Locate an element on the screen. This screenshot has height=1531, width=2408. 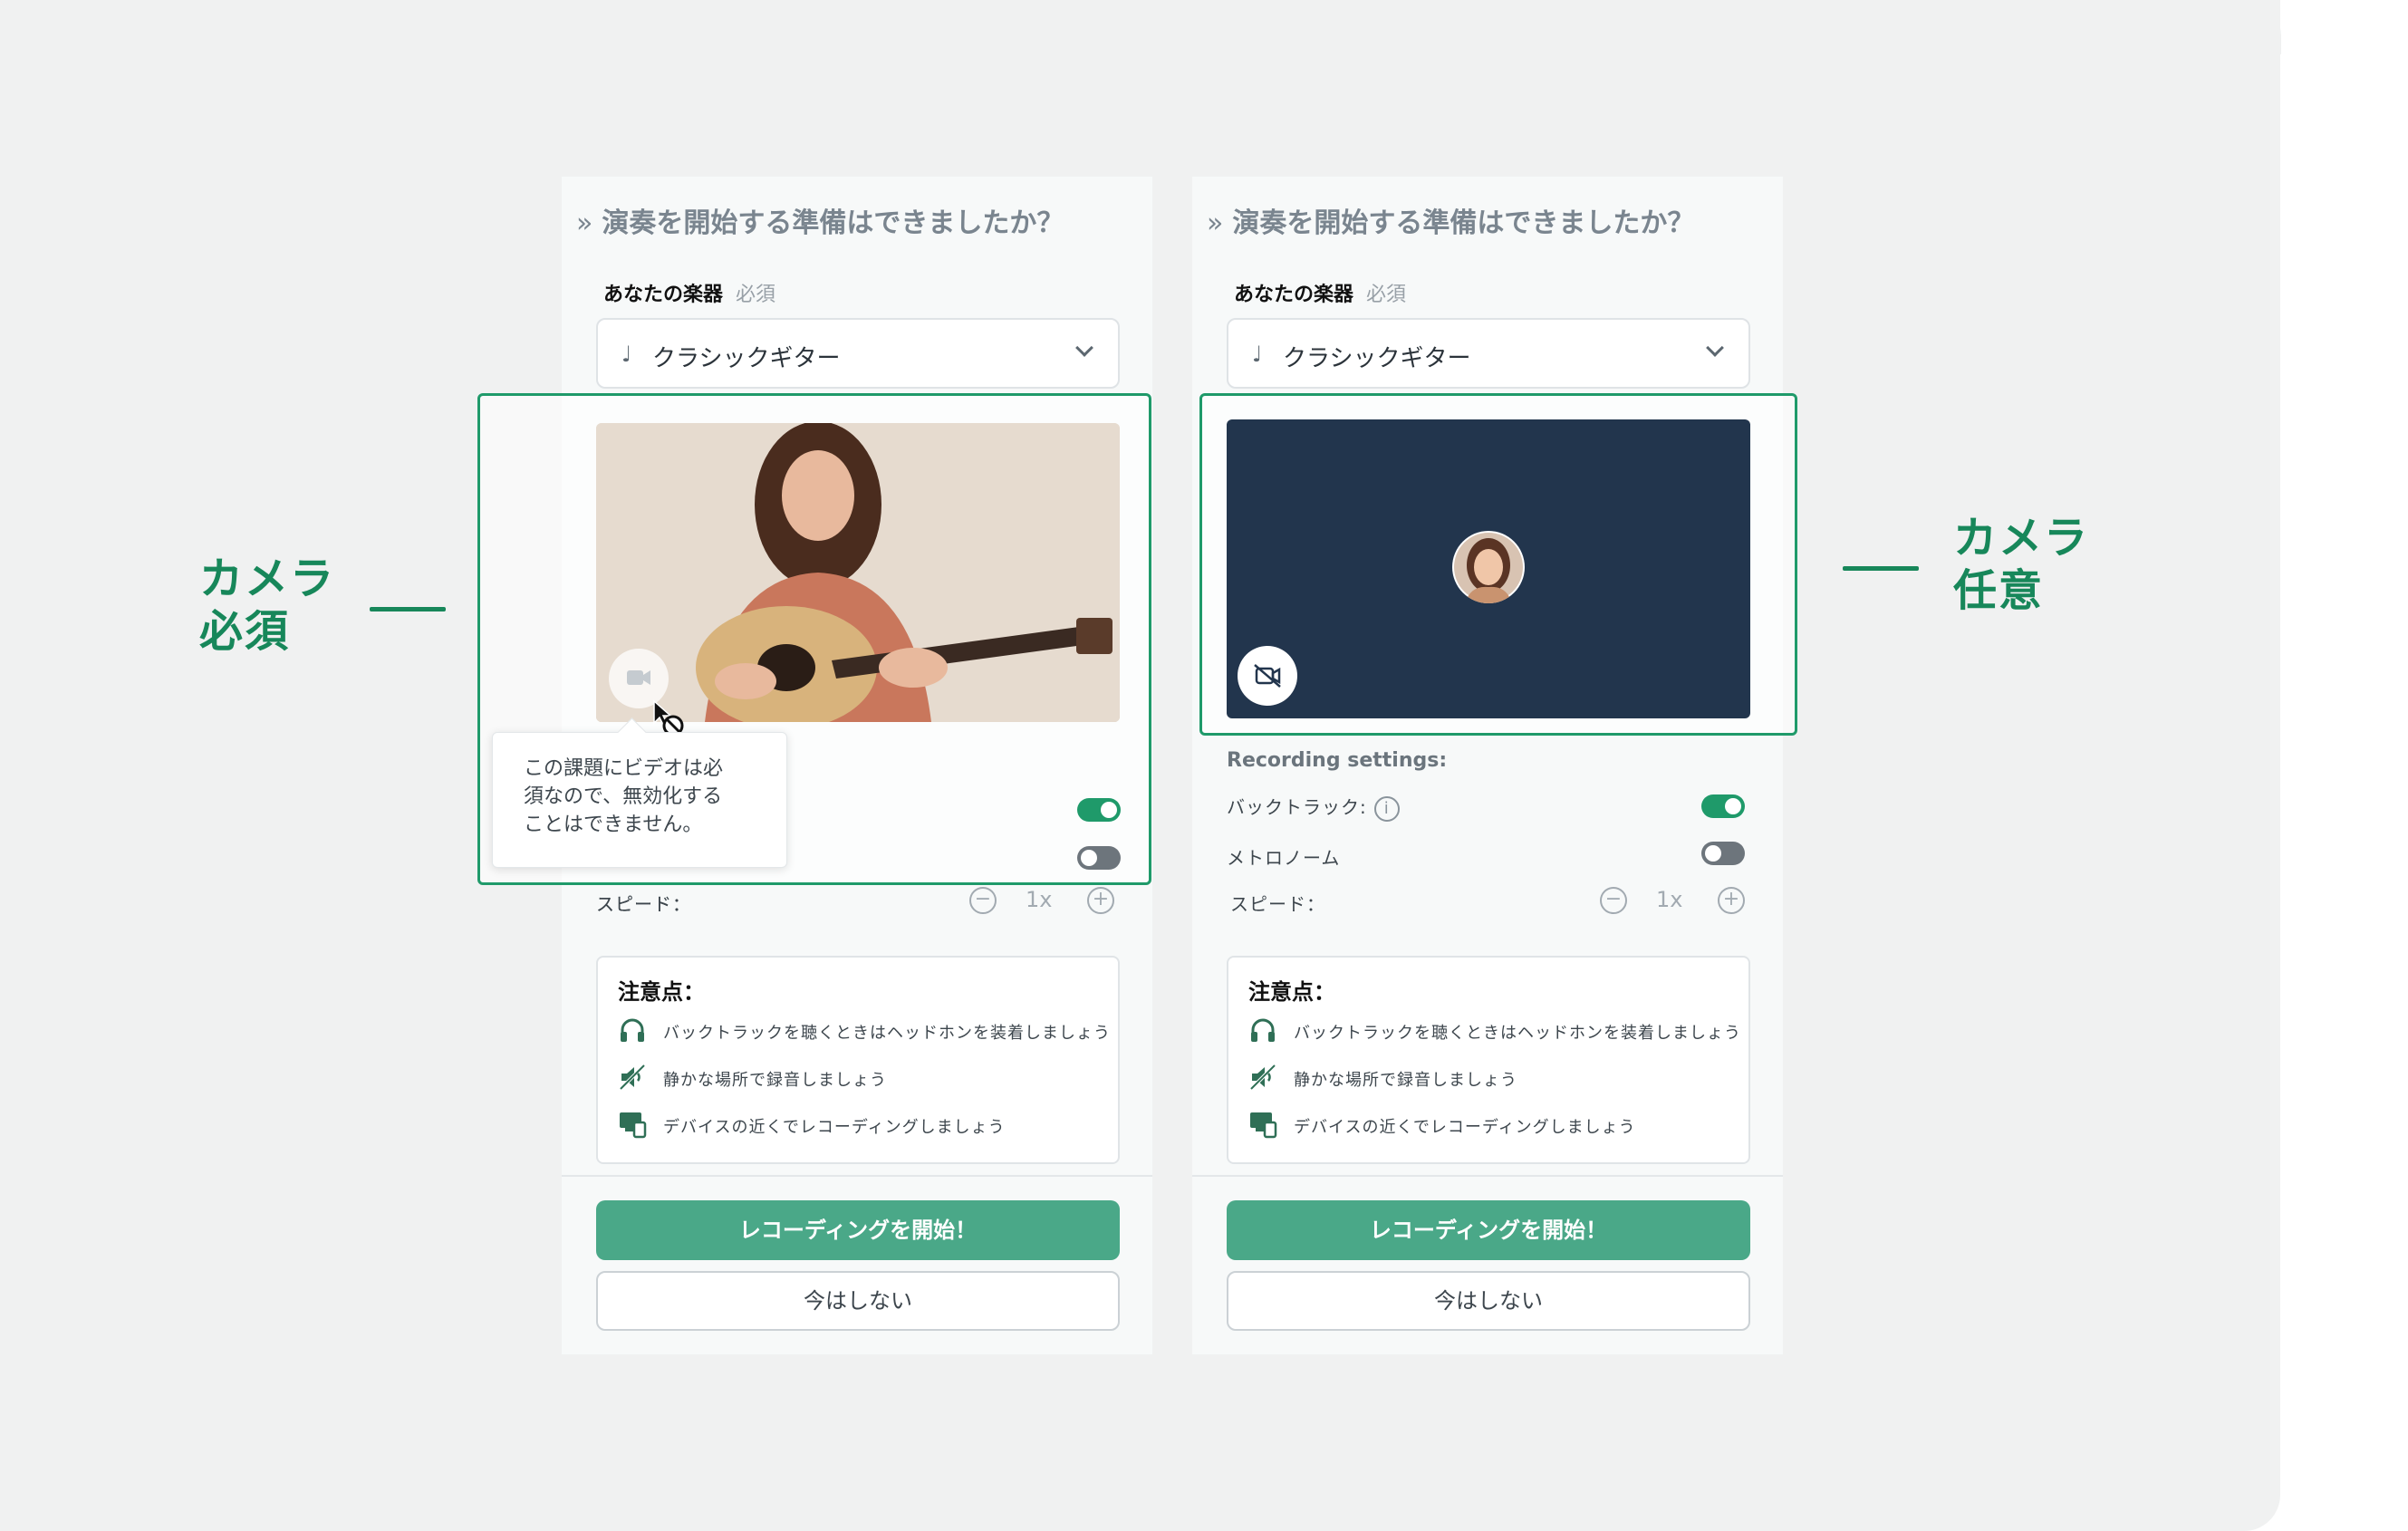
tooltip-line-2: 須なので、無効化する is located at coordinates (623, 796).